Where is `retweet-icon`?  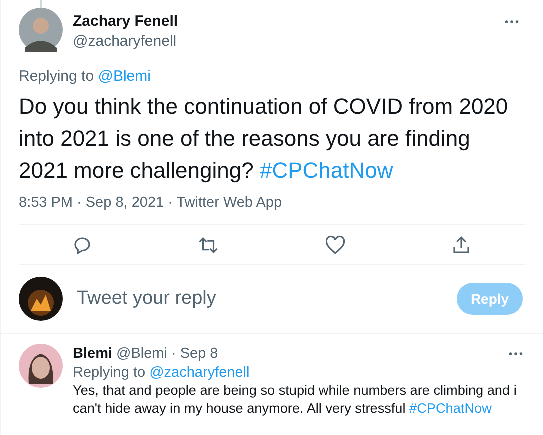 retweet-icon is located at coordinates (209, 245).